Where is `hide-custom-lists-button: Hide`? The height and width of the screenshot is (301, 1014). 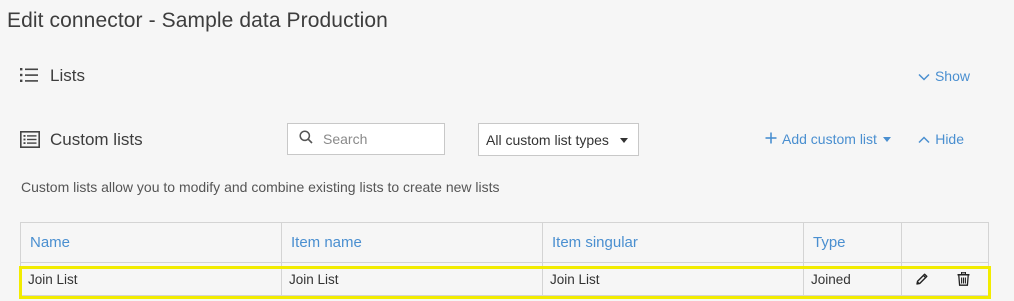
hide-custom-lists-button: Hide is located at coordinates (941, 139).